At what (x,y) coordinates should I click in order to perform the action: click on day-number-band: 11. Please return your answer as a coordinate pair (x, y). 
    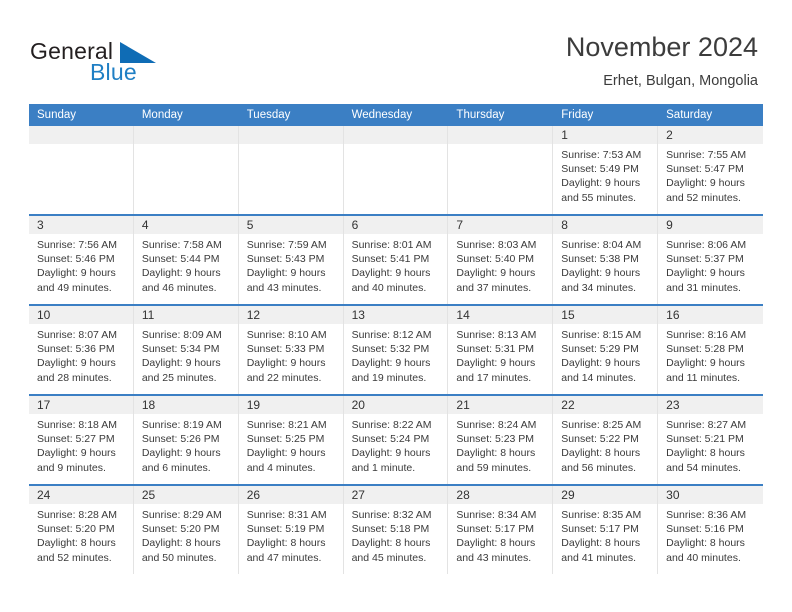
    Looking at the image, I should click on (185, 315).